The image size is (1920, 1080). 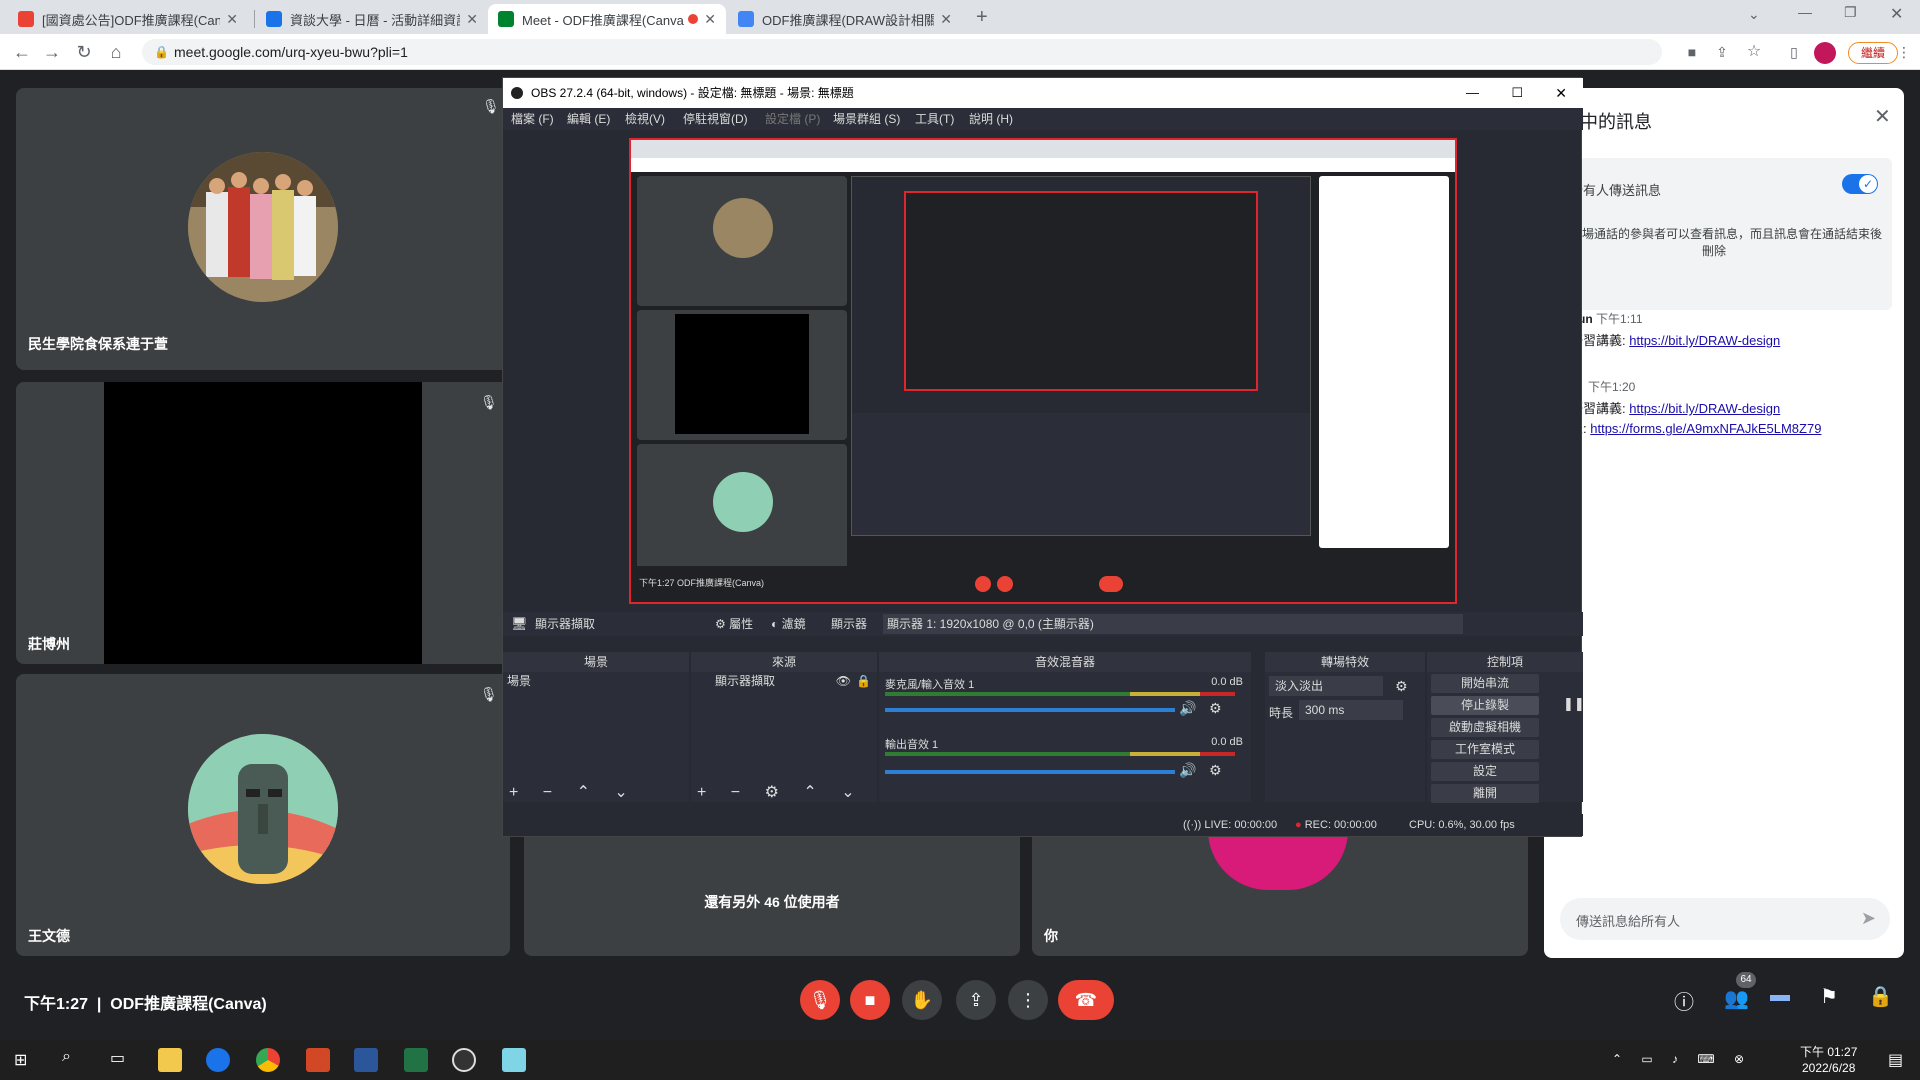 I want to click on chat-icon: ▬, so click(x=1780, y=995).